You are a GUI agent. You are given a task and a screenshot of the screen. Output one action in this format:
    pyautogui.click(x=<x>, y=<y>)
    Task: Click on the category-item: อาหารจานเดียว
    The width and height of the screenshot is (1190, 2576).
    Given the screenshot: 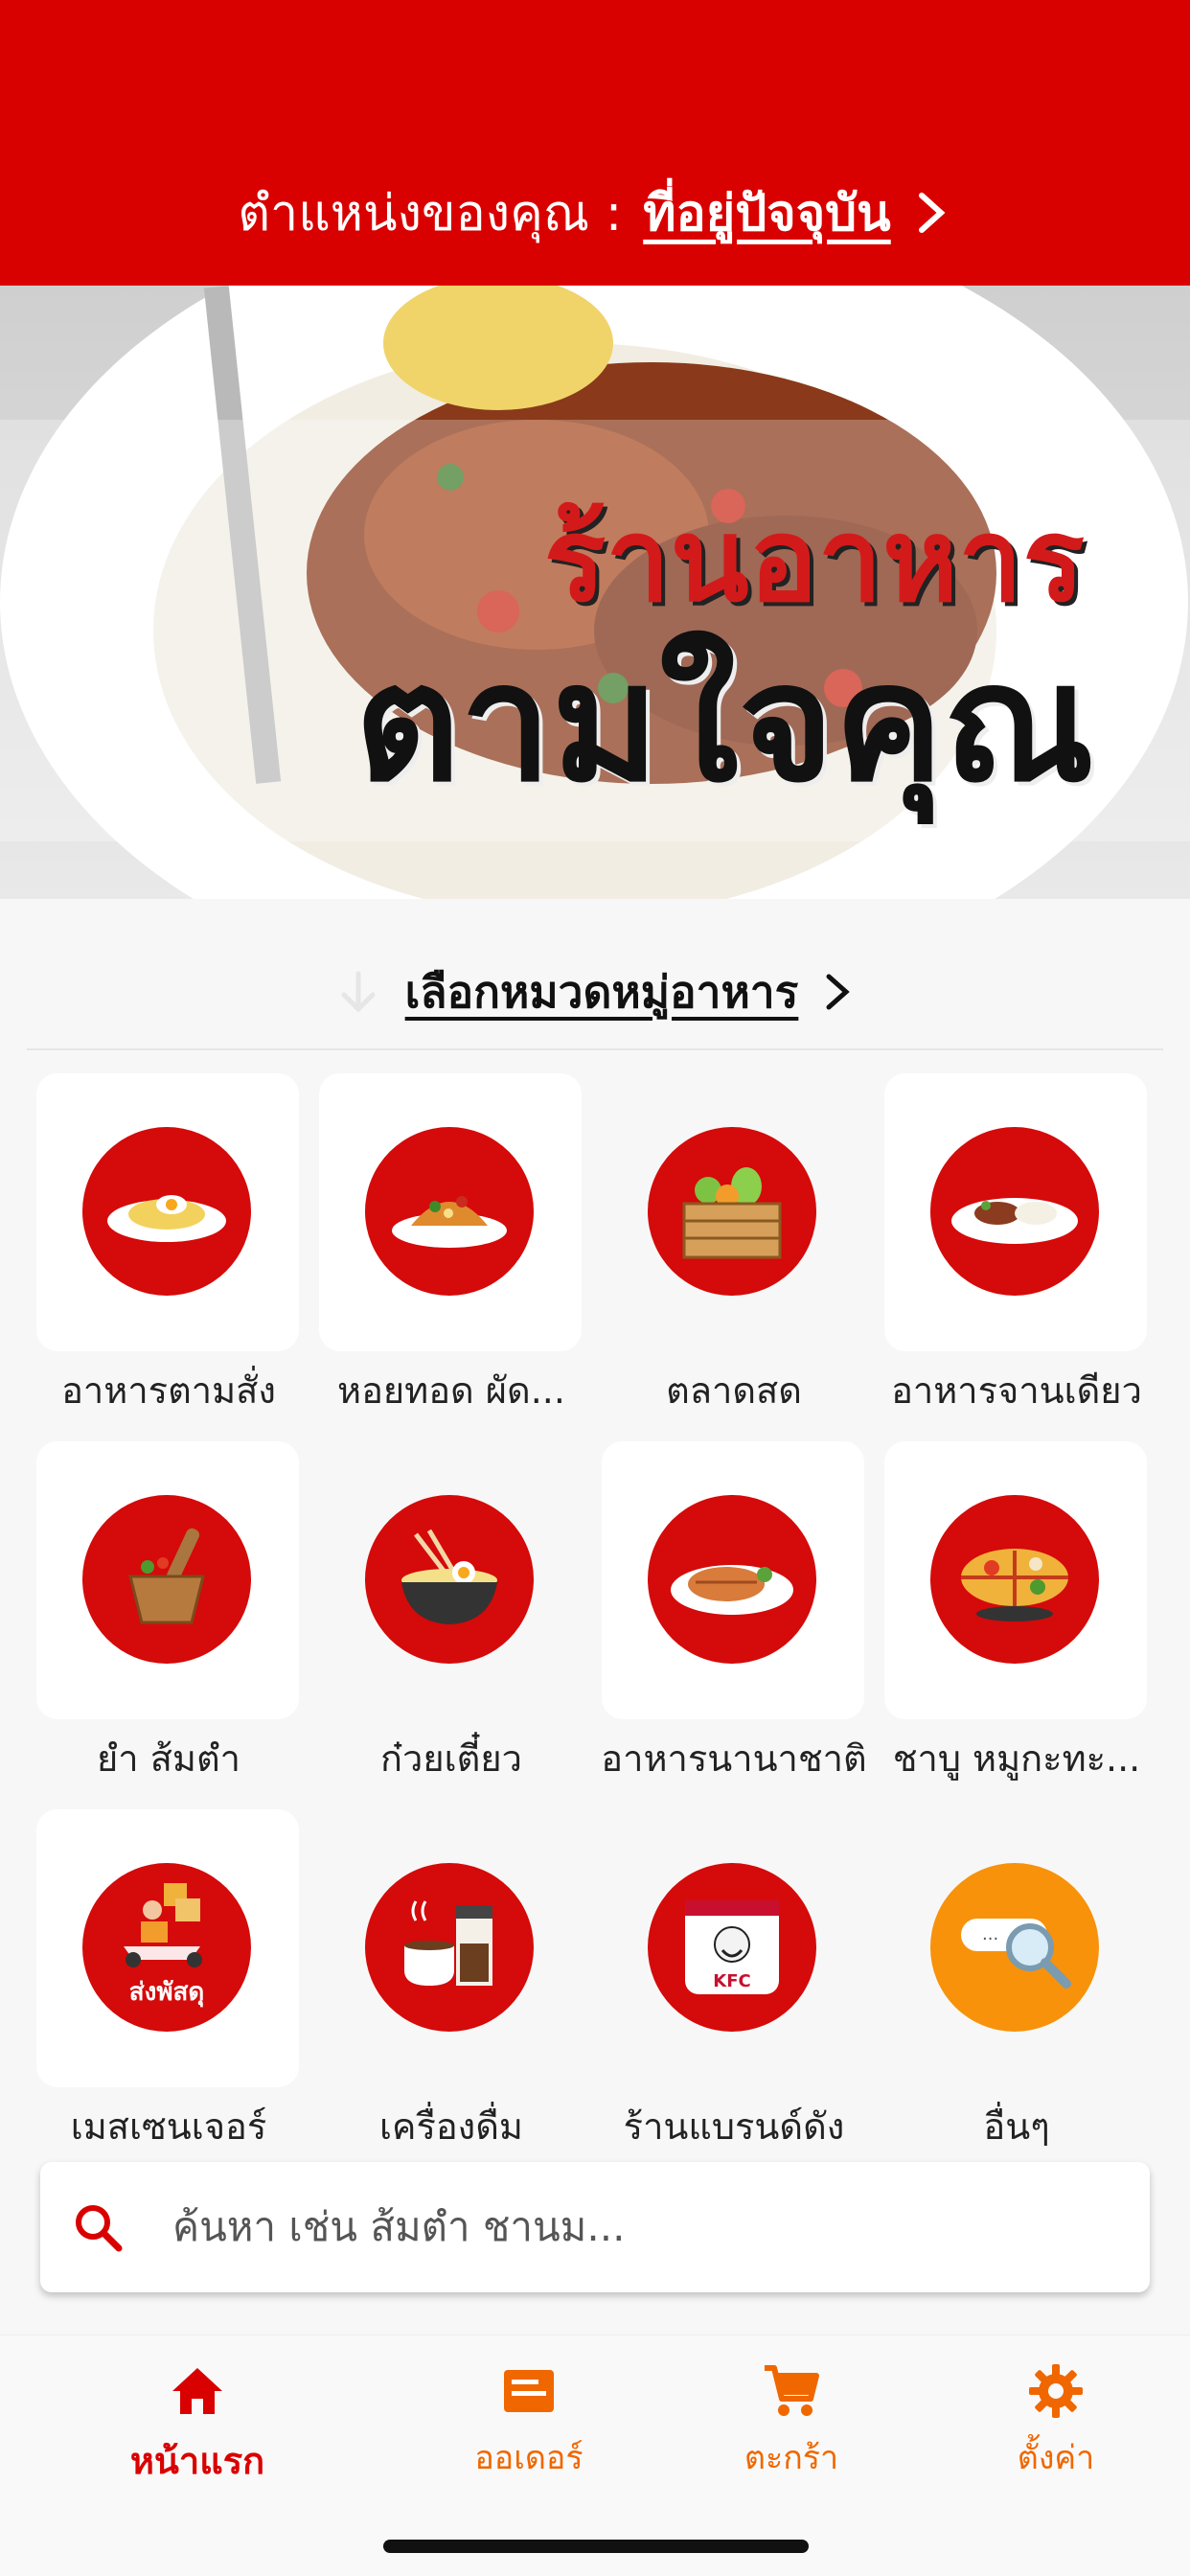 What is the action you would take?
    pyautogui.click(x=1011, y=1255)
    